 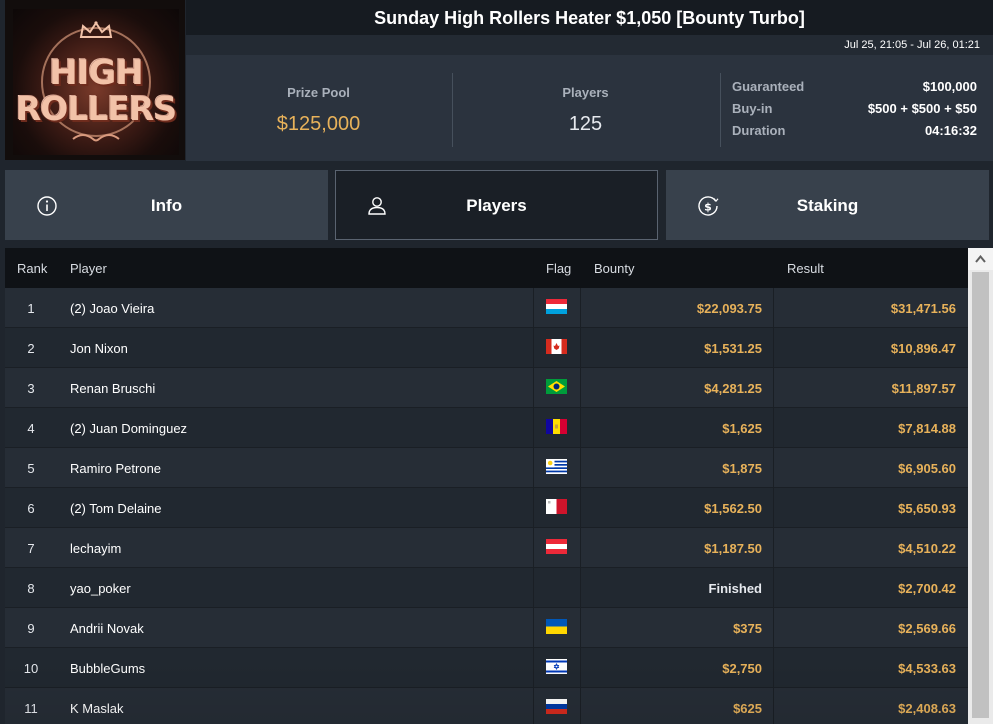 I want to click on tab-info: Info, so click(x=166, y=205).